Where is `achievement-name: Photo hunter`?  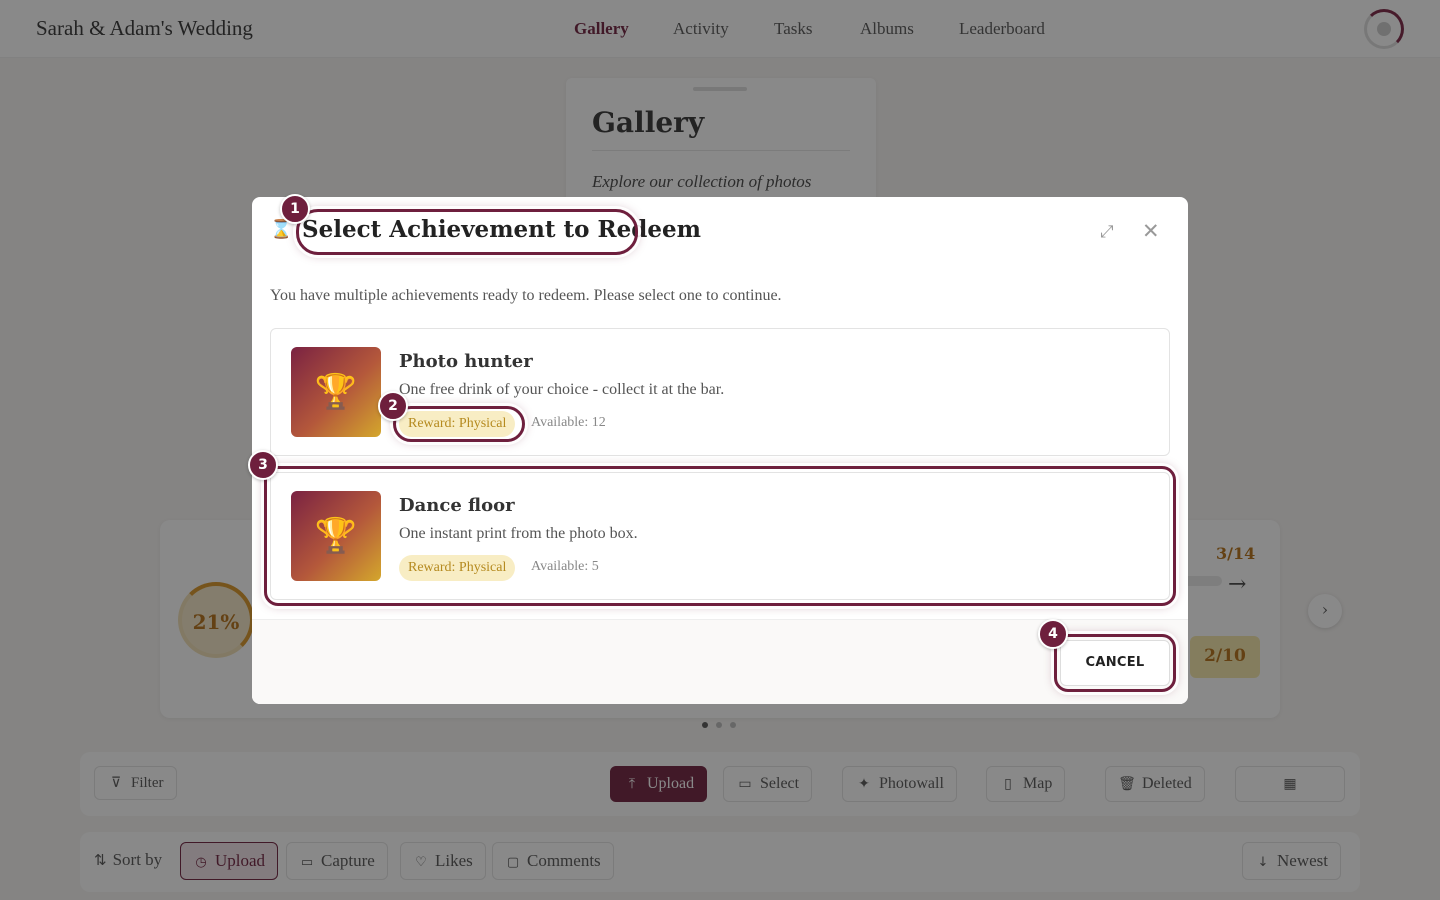
achievement-name: Photo hunter is located at coordinates (466, 361).